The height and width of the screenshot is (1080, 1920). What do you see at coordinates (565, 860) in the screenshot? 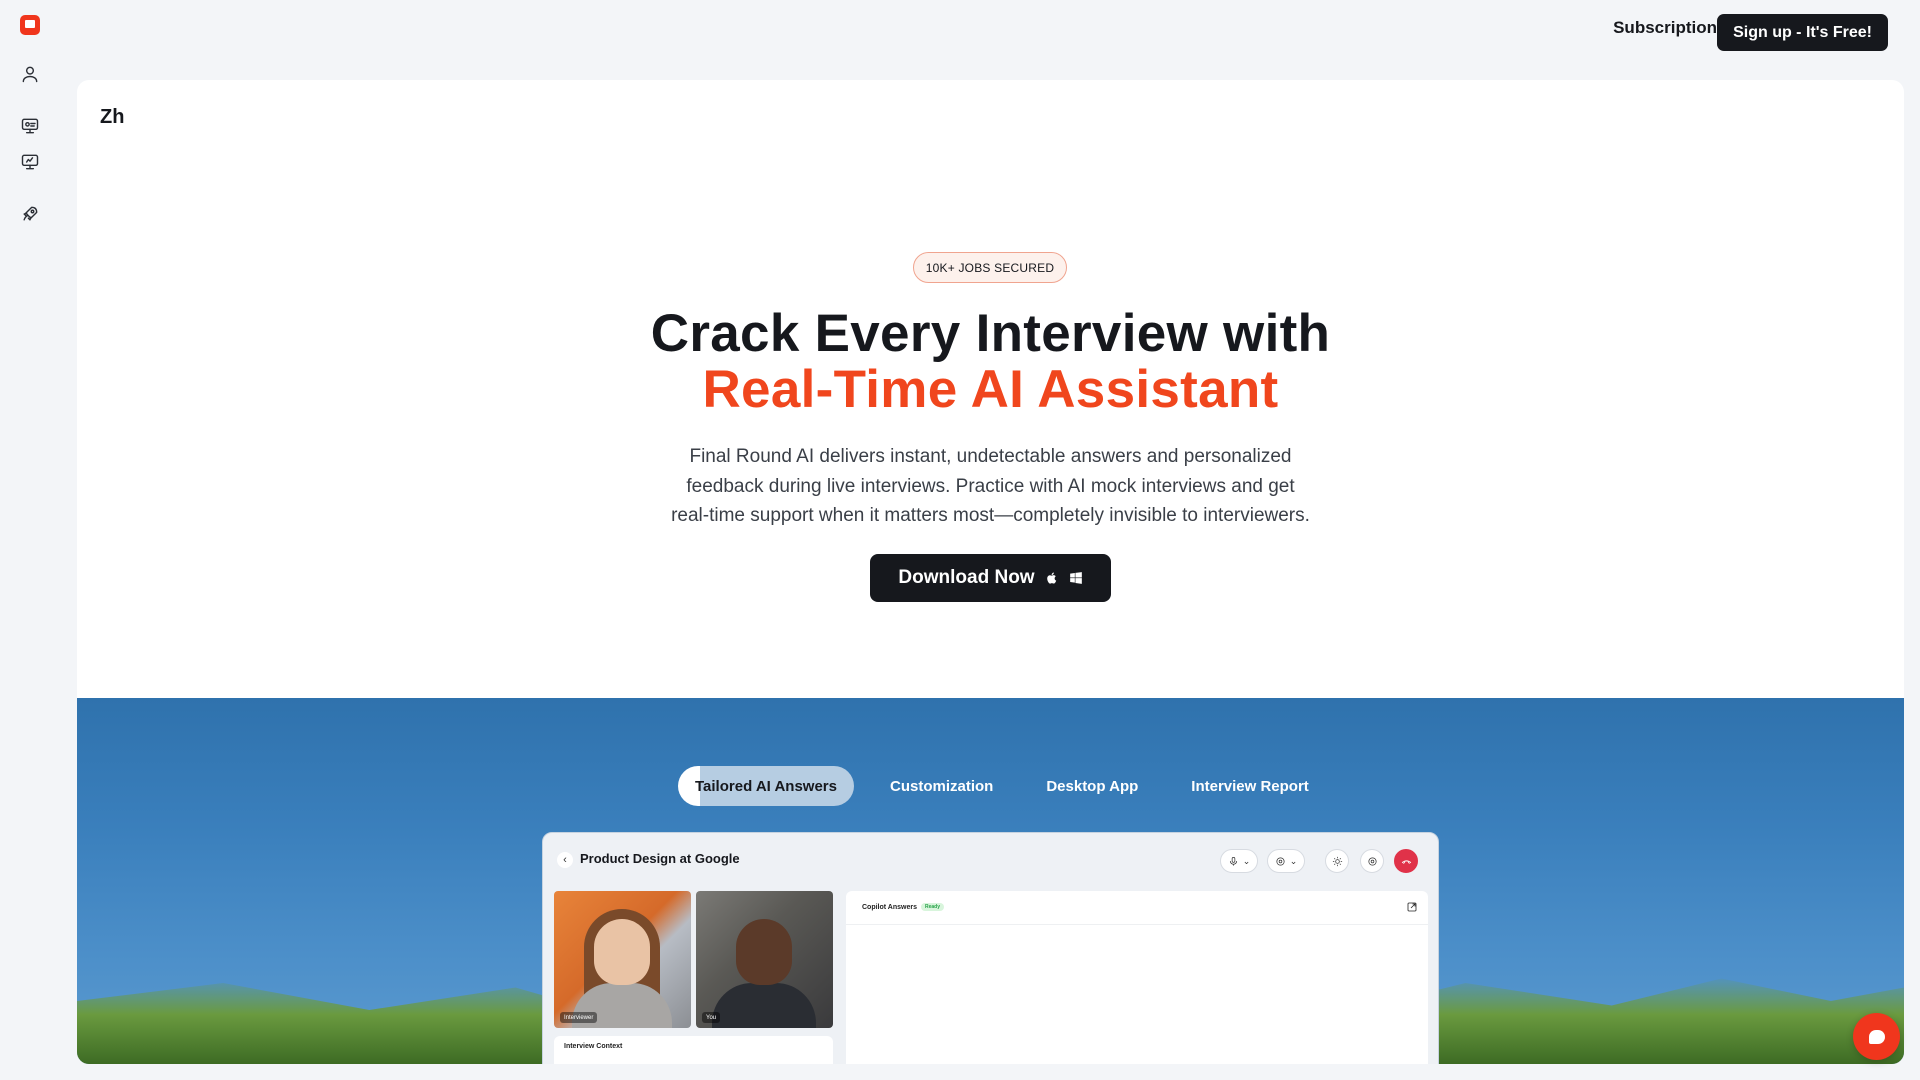
I see `back-icon: ‹` at bounding box center [565, 860].